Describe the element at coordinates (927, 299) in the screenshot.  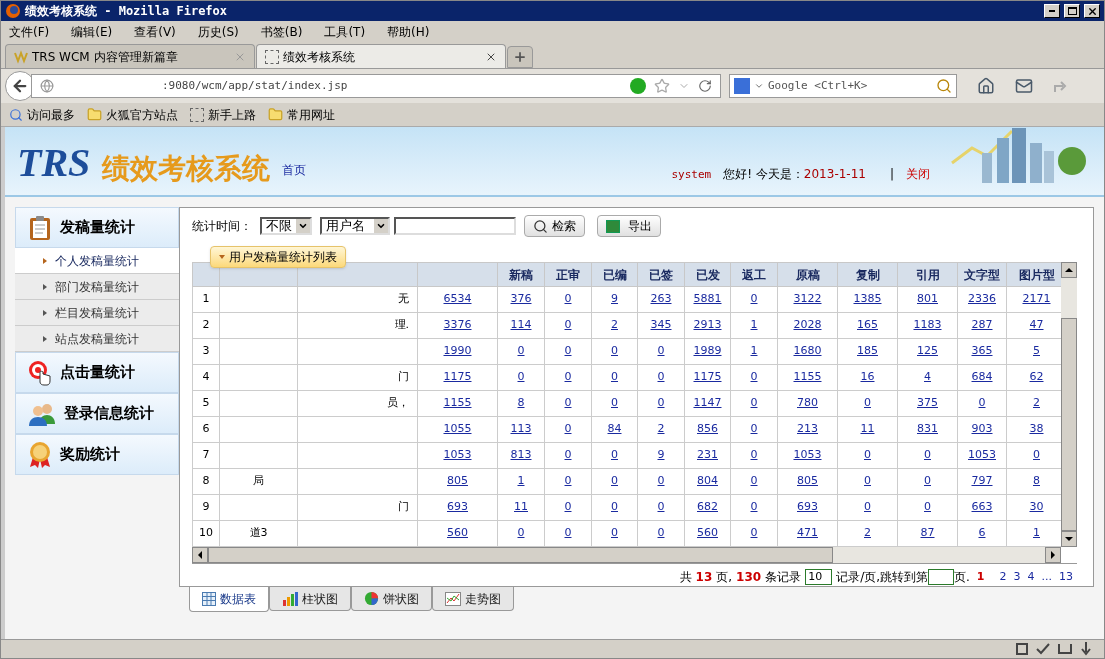
I see `count-link: 801` at that location.